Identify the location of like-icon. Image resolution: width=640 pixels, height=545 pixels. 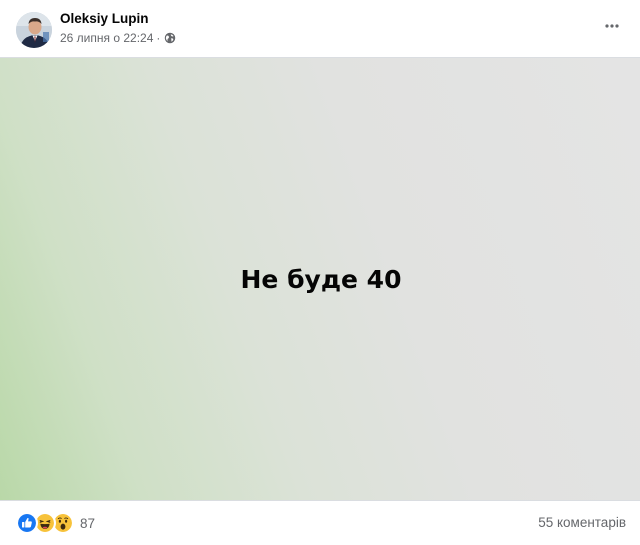
(27, 523).